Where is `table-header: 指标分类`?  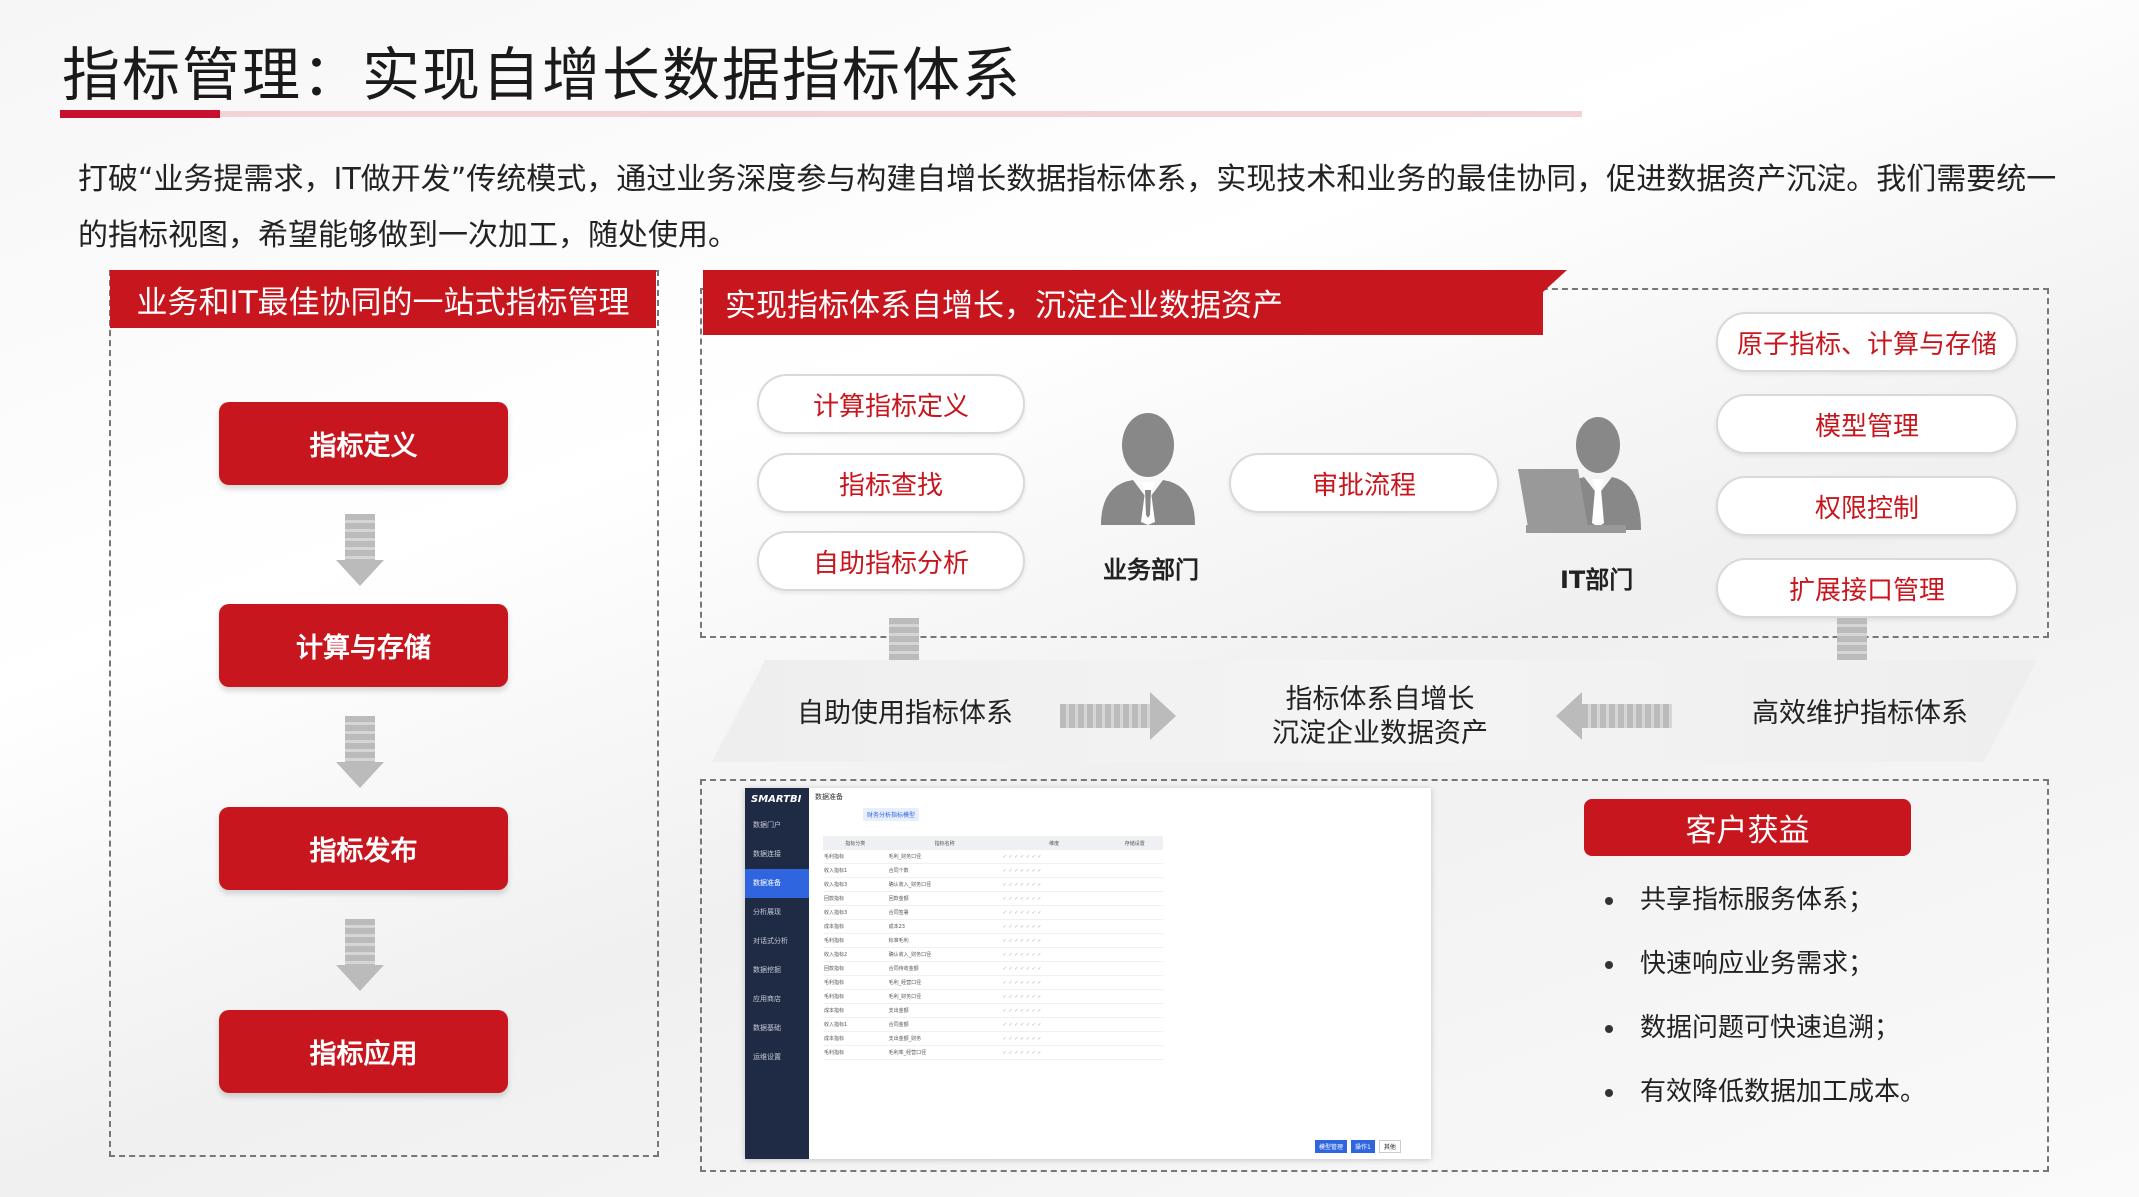
table-header: 指标分类 is located at coordinates (855, 843).